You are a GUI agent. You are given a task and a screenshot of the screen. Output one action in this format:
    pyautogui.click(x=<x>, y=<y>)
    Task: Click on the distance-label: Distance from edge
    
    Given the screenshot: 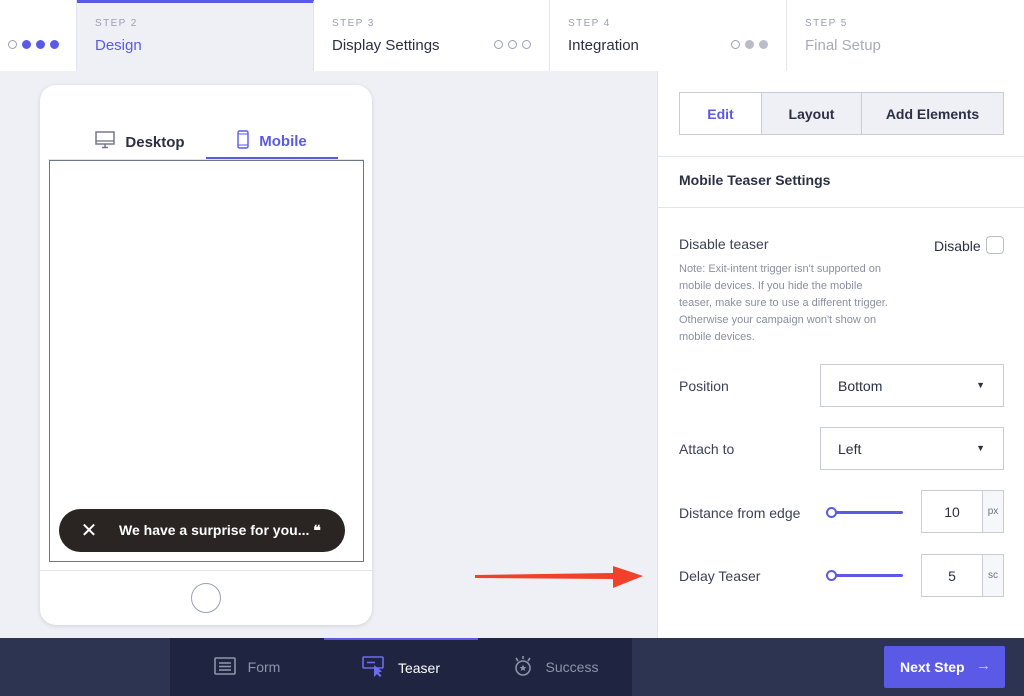 What is the action you would take?
    pyautogui.click(x=740, y=513)
    